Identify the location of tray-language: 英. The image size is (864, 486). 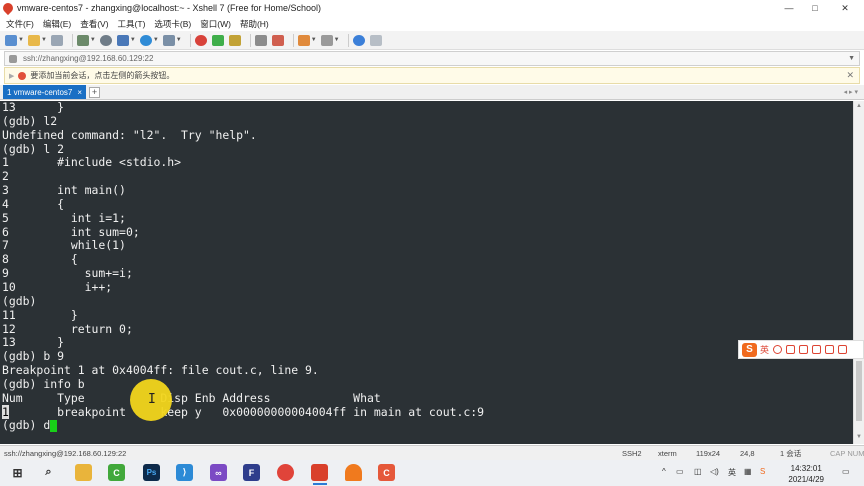
(732, 472).